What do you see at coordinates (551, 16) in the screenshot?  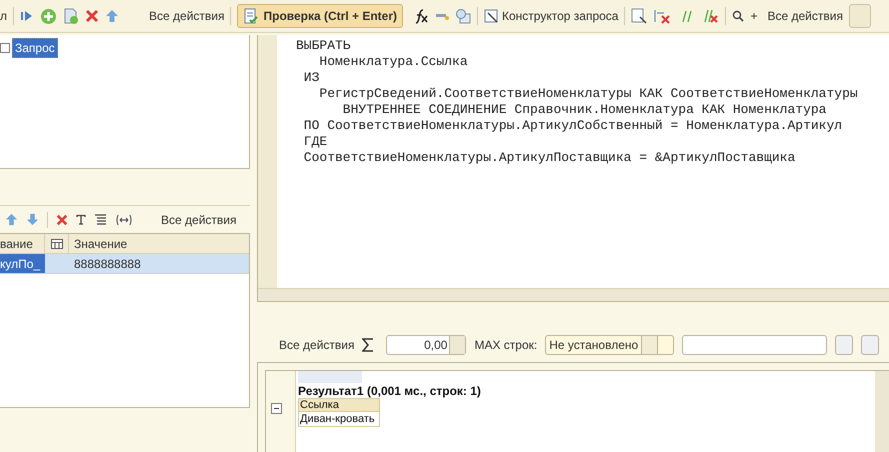 I see `query-builder-button: Конструктор запроса` at bounding box center [551, 16].